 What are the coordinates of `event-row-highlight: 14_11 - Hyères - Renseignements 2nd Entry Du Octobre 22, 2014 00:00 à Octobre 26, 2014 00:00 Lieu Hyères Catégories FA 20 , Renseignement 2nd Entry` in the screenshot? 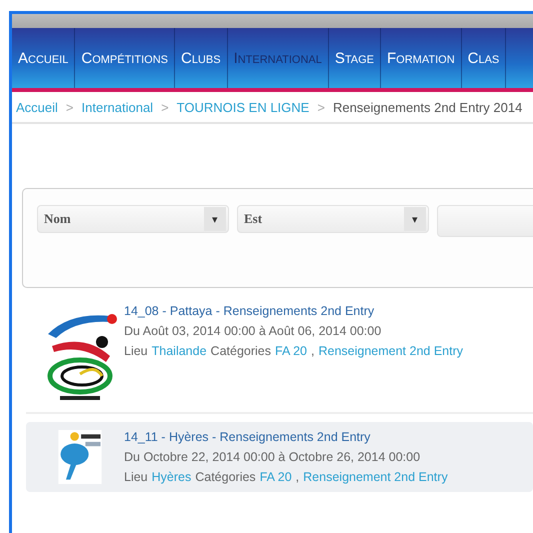 It's located at (279, 457).